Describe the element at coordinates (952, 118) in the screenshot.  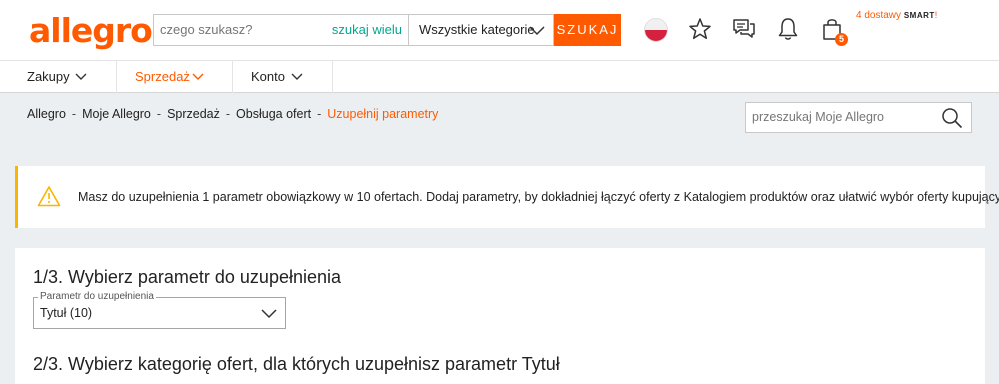
I see `search-icon` at that location.